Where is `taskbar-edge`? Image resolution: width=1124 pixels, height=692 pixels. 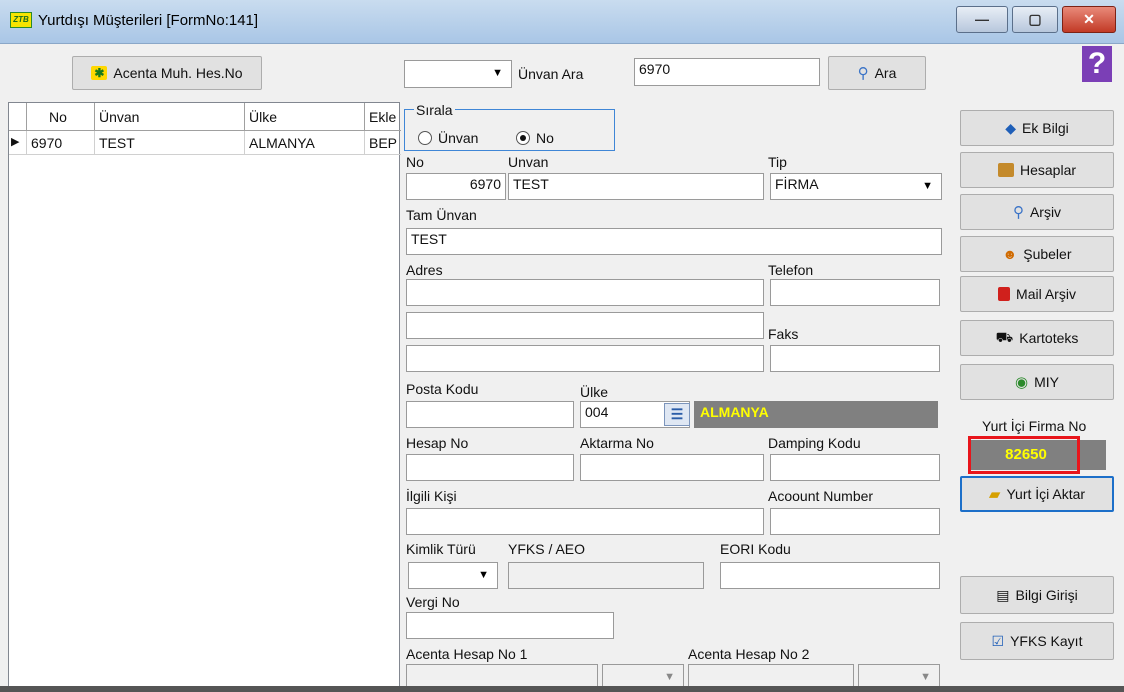
taskbar-edge is located at coordinates (562, 689).